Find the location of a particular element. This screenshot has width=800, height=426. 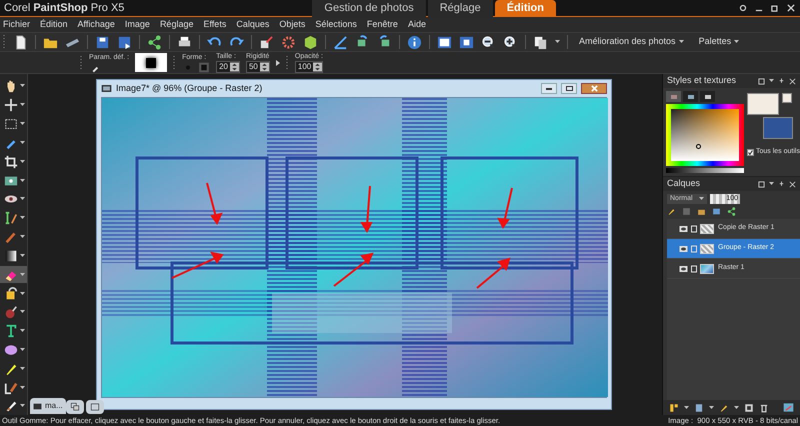

layer-folder-icon is located at coordinates (701, 211).